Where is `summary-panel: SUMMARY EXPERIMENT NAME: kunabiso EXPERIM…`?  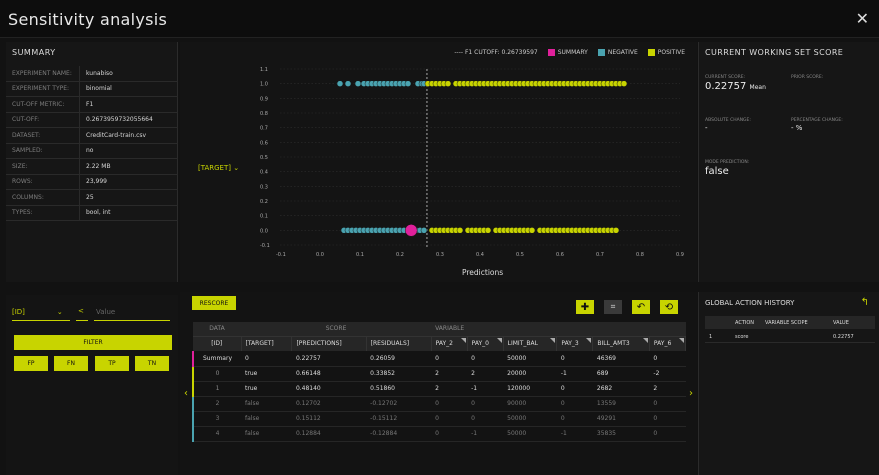 summary-panel: SUMMARY EXPERIMENT NAME: kunabiso EXPERIM… is located at coordinates (92, 162).